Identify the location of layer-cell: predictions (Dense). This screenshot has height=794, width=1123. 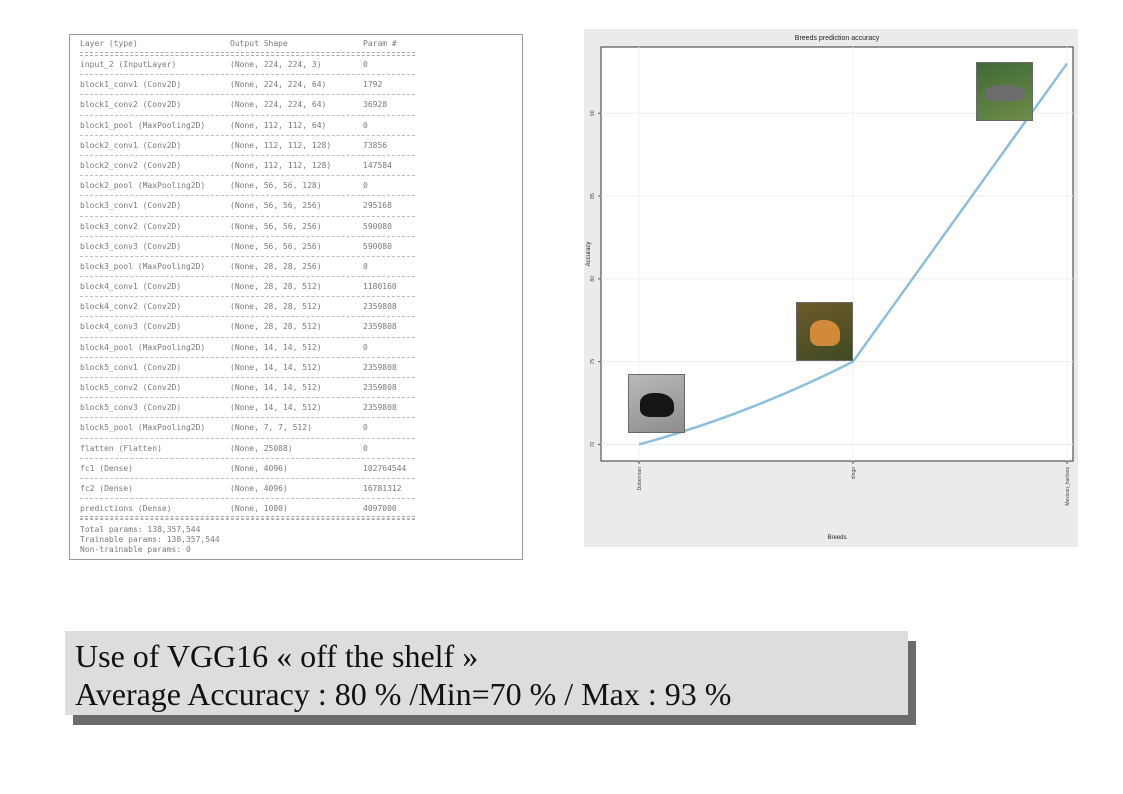
(126, 509).